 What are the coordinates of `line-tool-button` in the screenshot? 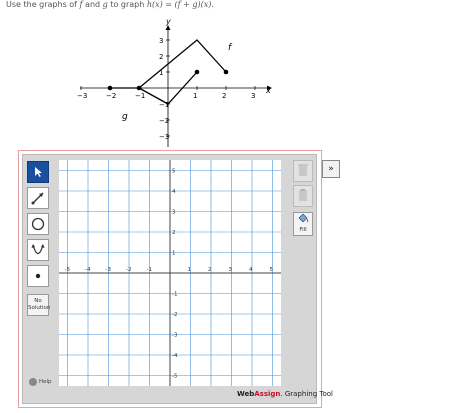 It's located at (38, 198).